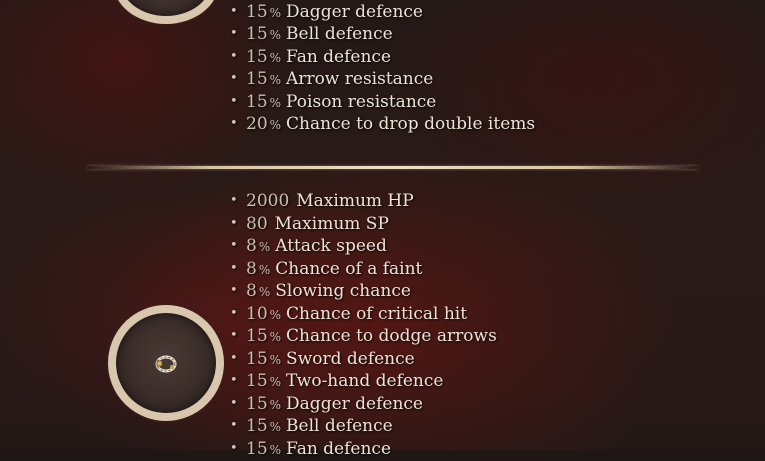  I want to click on stat-label: Poison resistance, so click(361, 101).